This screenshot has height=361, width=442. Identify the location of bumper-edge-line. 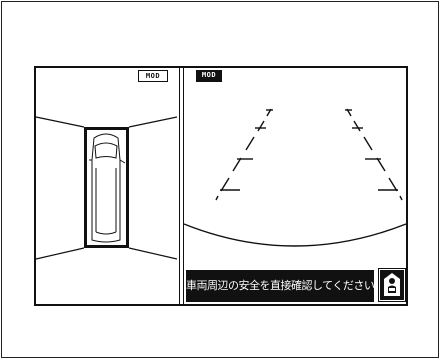
(295, 235).